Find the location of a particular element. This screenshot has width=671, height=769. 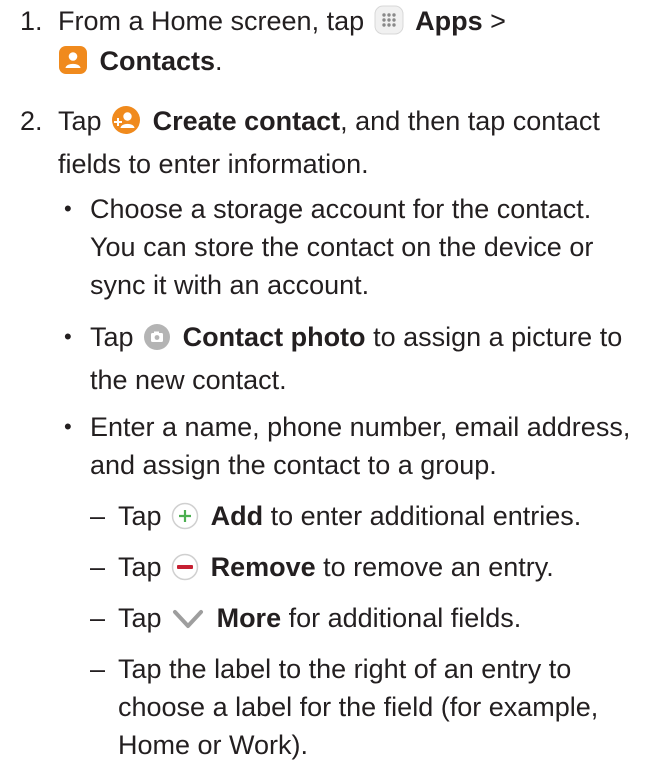

subitem-add: – Tap Add to enter additional entries. is located at coordinates (377, 518).